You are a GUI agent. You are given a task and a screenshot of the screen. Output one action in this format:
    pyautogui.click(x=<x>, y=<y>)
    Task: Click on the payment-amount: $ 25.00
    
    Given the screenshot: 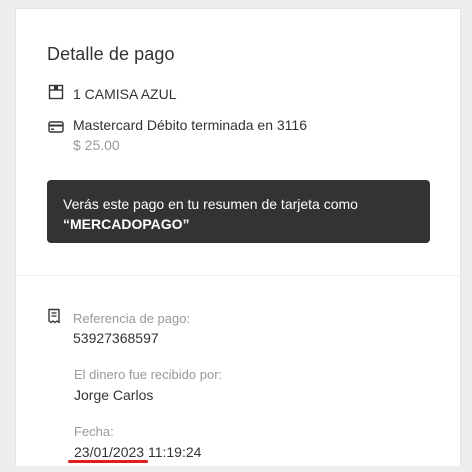 What is the action you would take?
    pyautogui.click(x=96, y=145)
    